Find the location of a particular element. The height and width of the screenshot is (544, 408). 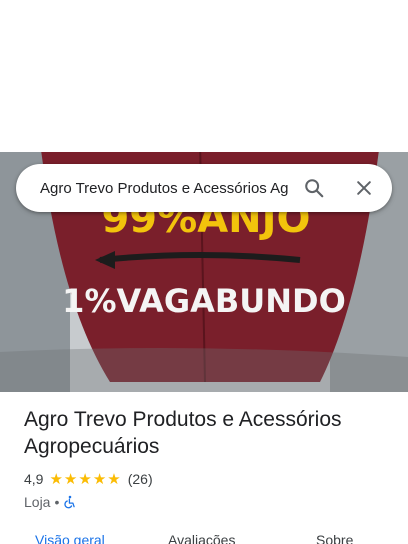

search-icon is located at coordinates (314, 188).